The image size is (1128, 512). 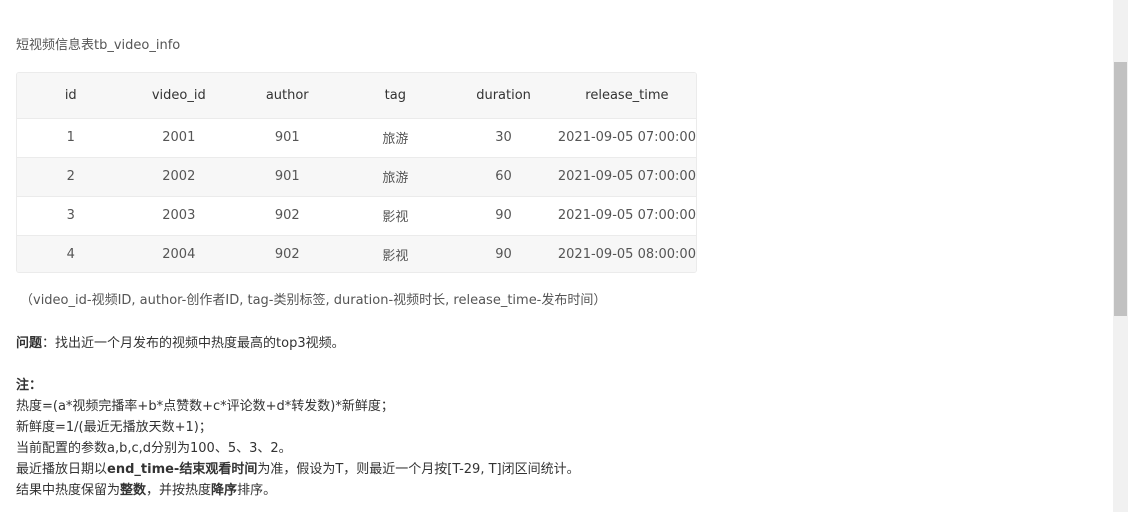 What do you see at coordinates (70, 176) in the screenshot?
I see `cell-id: 2` at bounding box center [70, 176].